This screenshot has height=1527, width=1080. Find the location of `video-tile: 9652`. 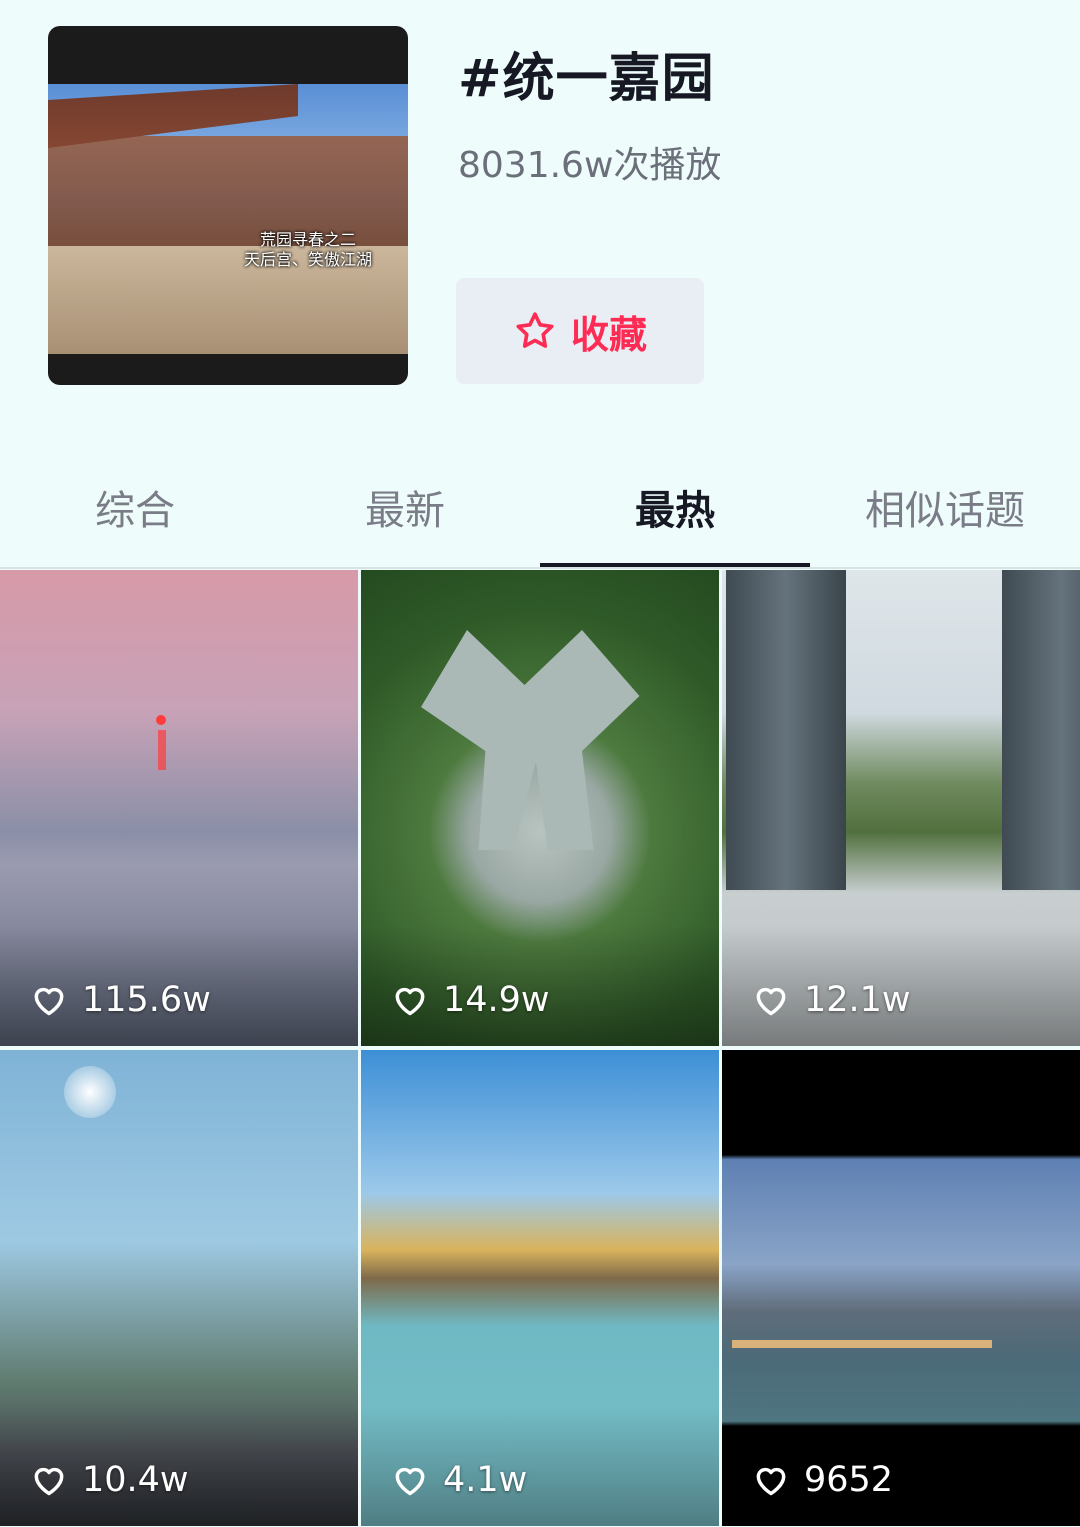

video-tile: 9652 is located at coordinates (901, 1288).